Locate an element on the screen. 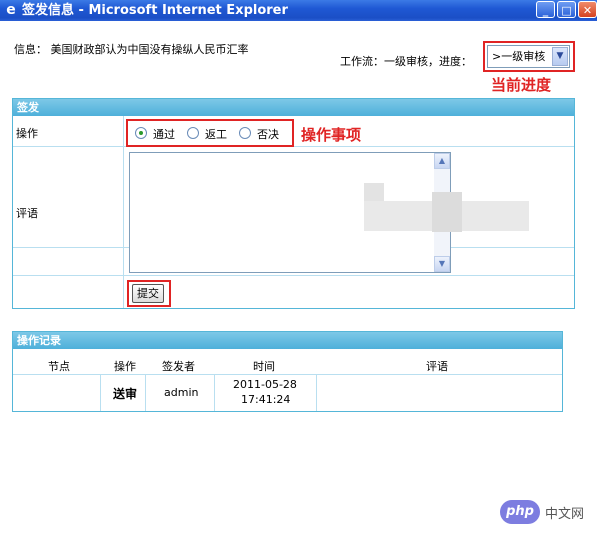 This screenshot has height=540, width=597. column-header-time: 时间 is located at coordinates (264, 366).